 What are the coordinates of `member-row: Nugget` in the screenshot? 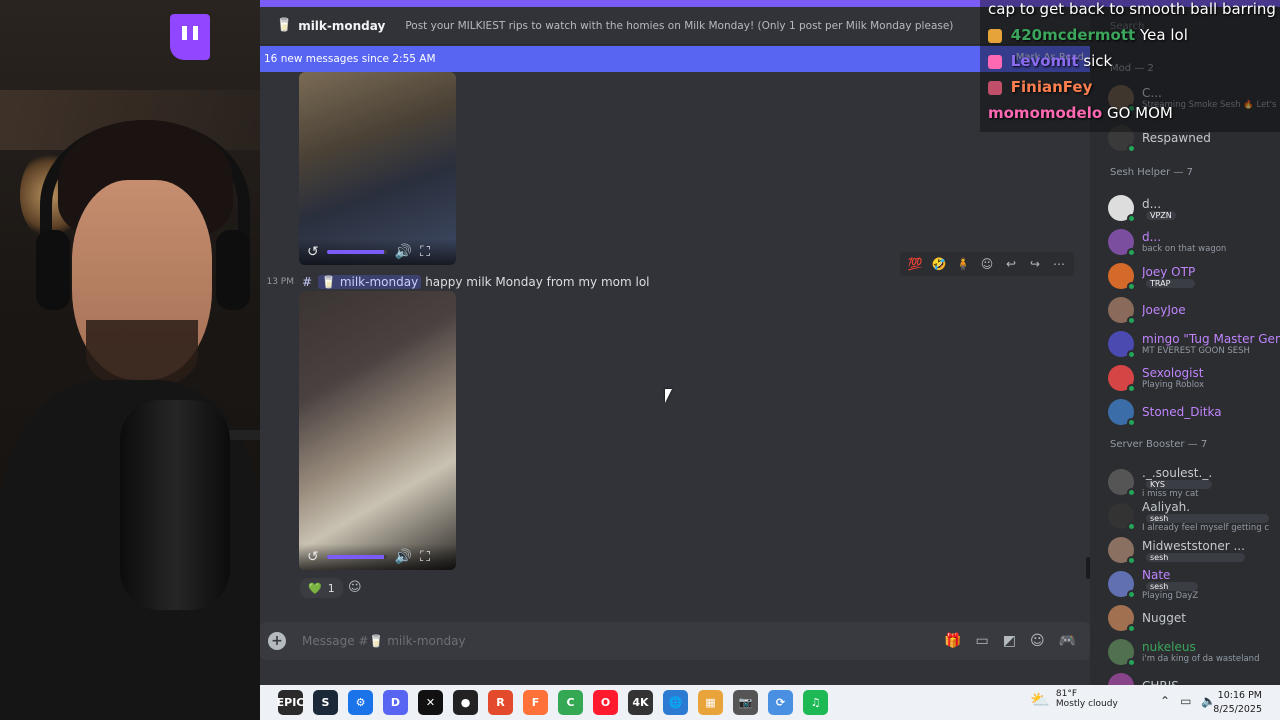 It's located at (1194, 618).